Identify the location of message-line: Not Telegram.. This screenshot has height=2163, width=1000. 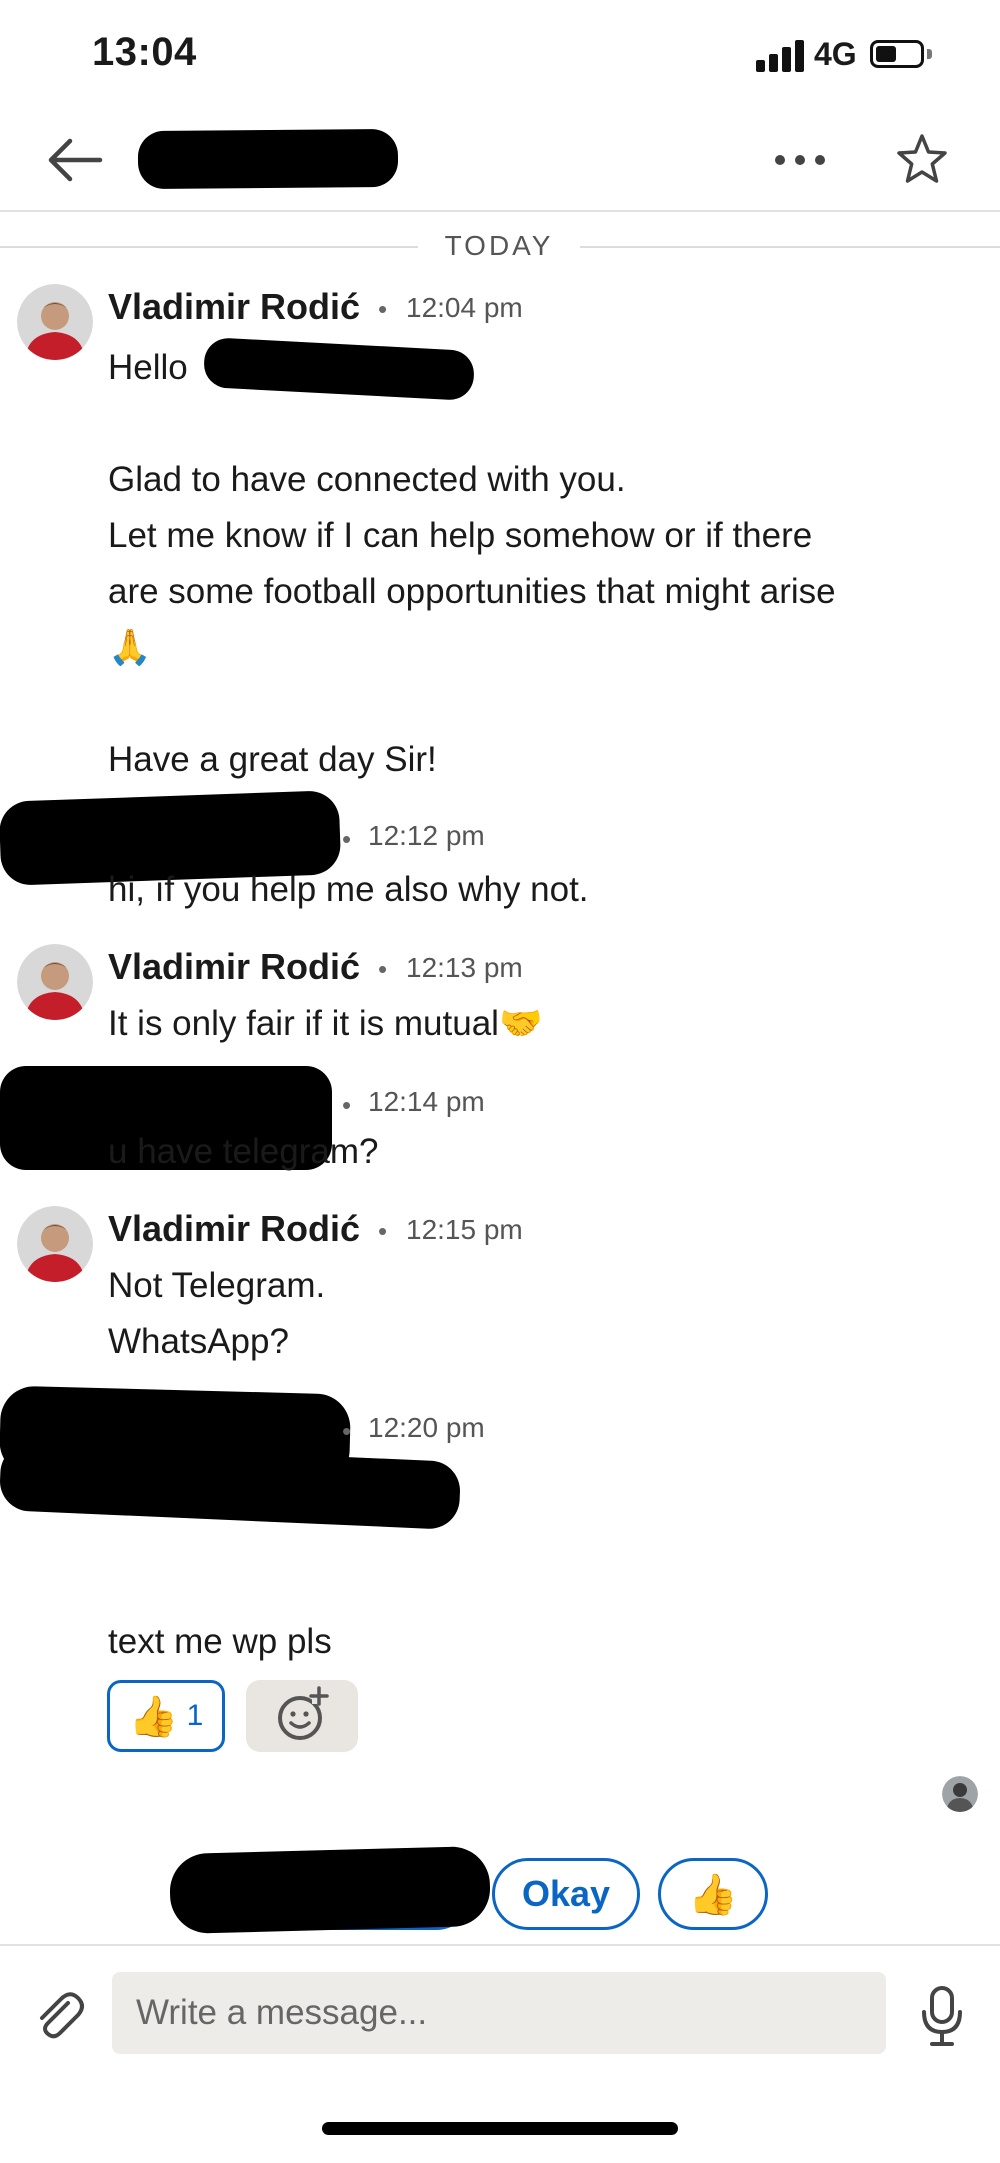
(217, 1285).